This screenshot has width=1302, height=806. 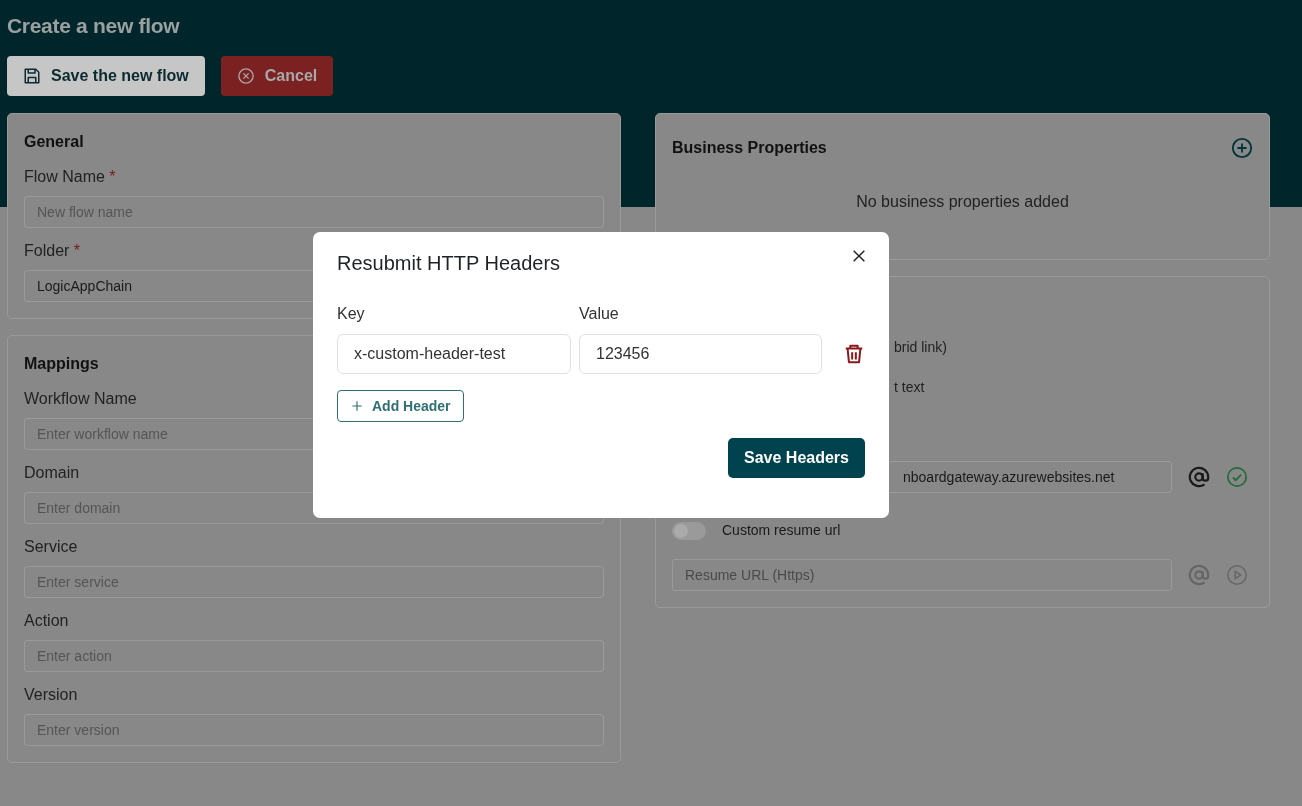 What do you see at coordinates (920, 347) in the screenshot?
I see `option-label: brid link)` at bounding box center [920, 347].